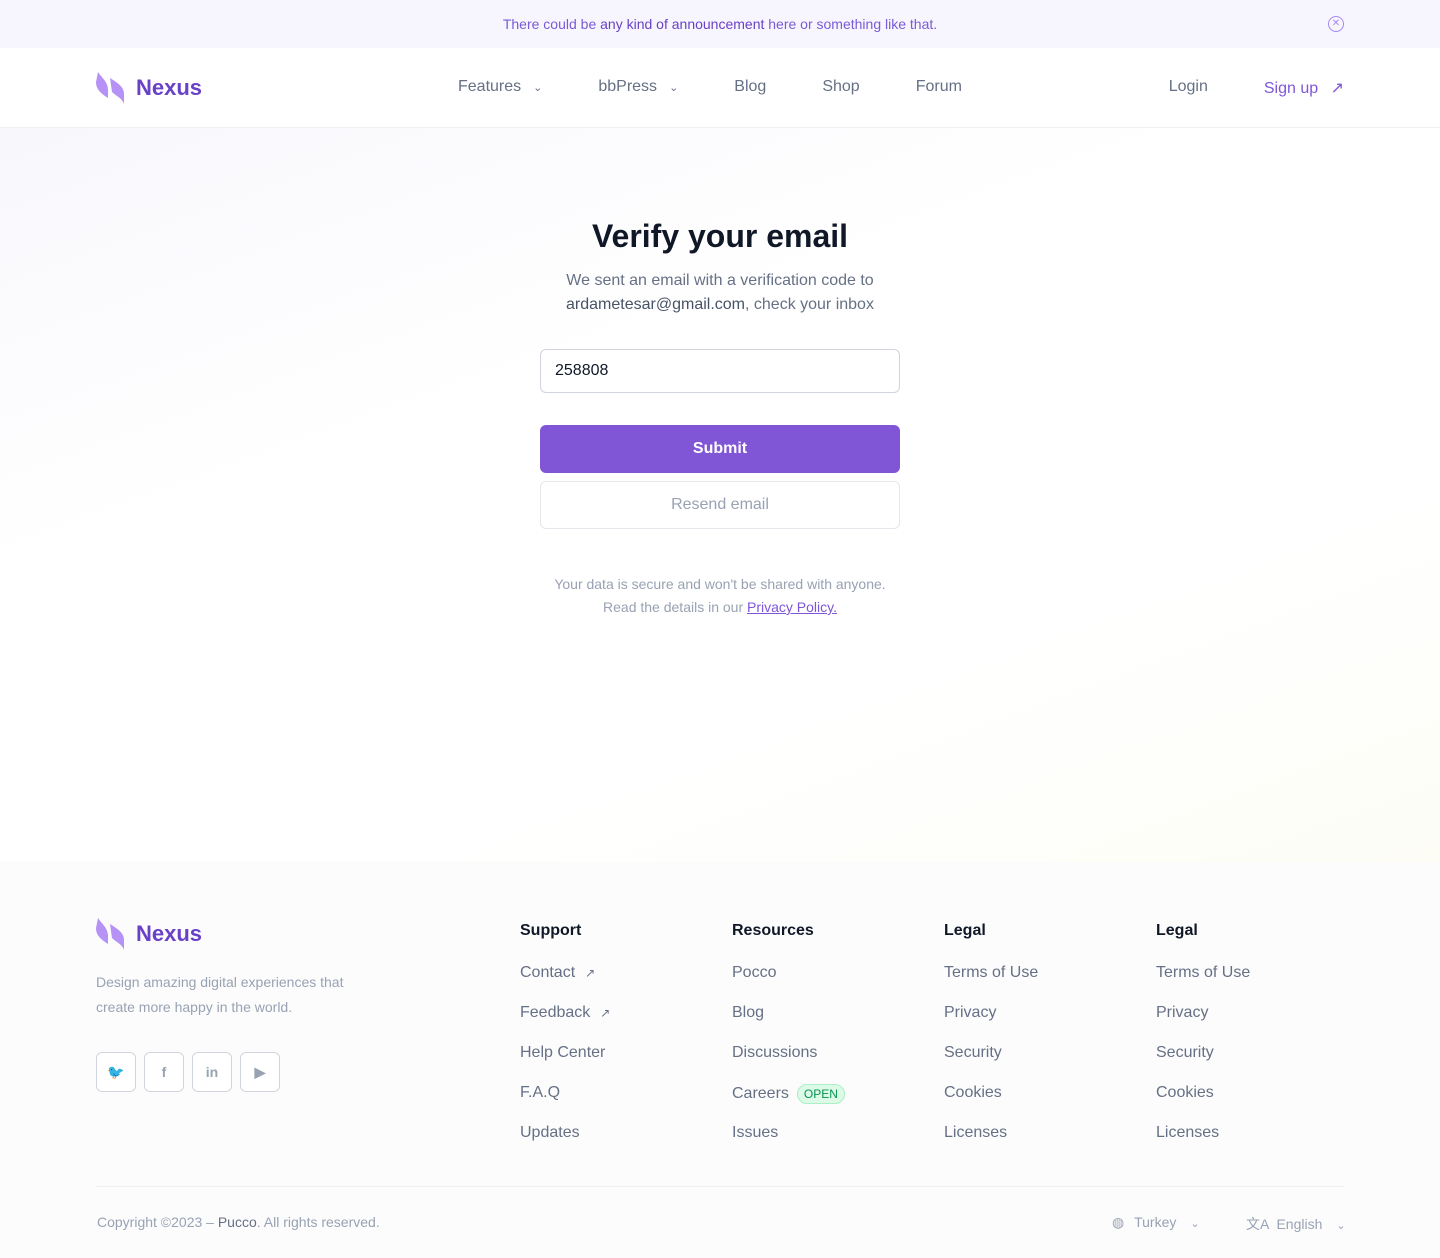  What do you see at coordinates (565, 984) in the screenshot?
I see `footer-link: Contact ↗` at bounding box center [565, 984].